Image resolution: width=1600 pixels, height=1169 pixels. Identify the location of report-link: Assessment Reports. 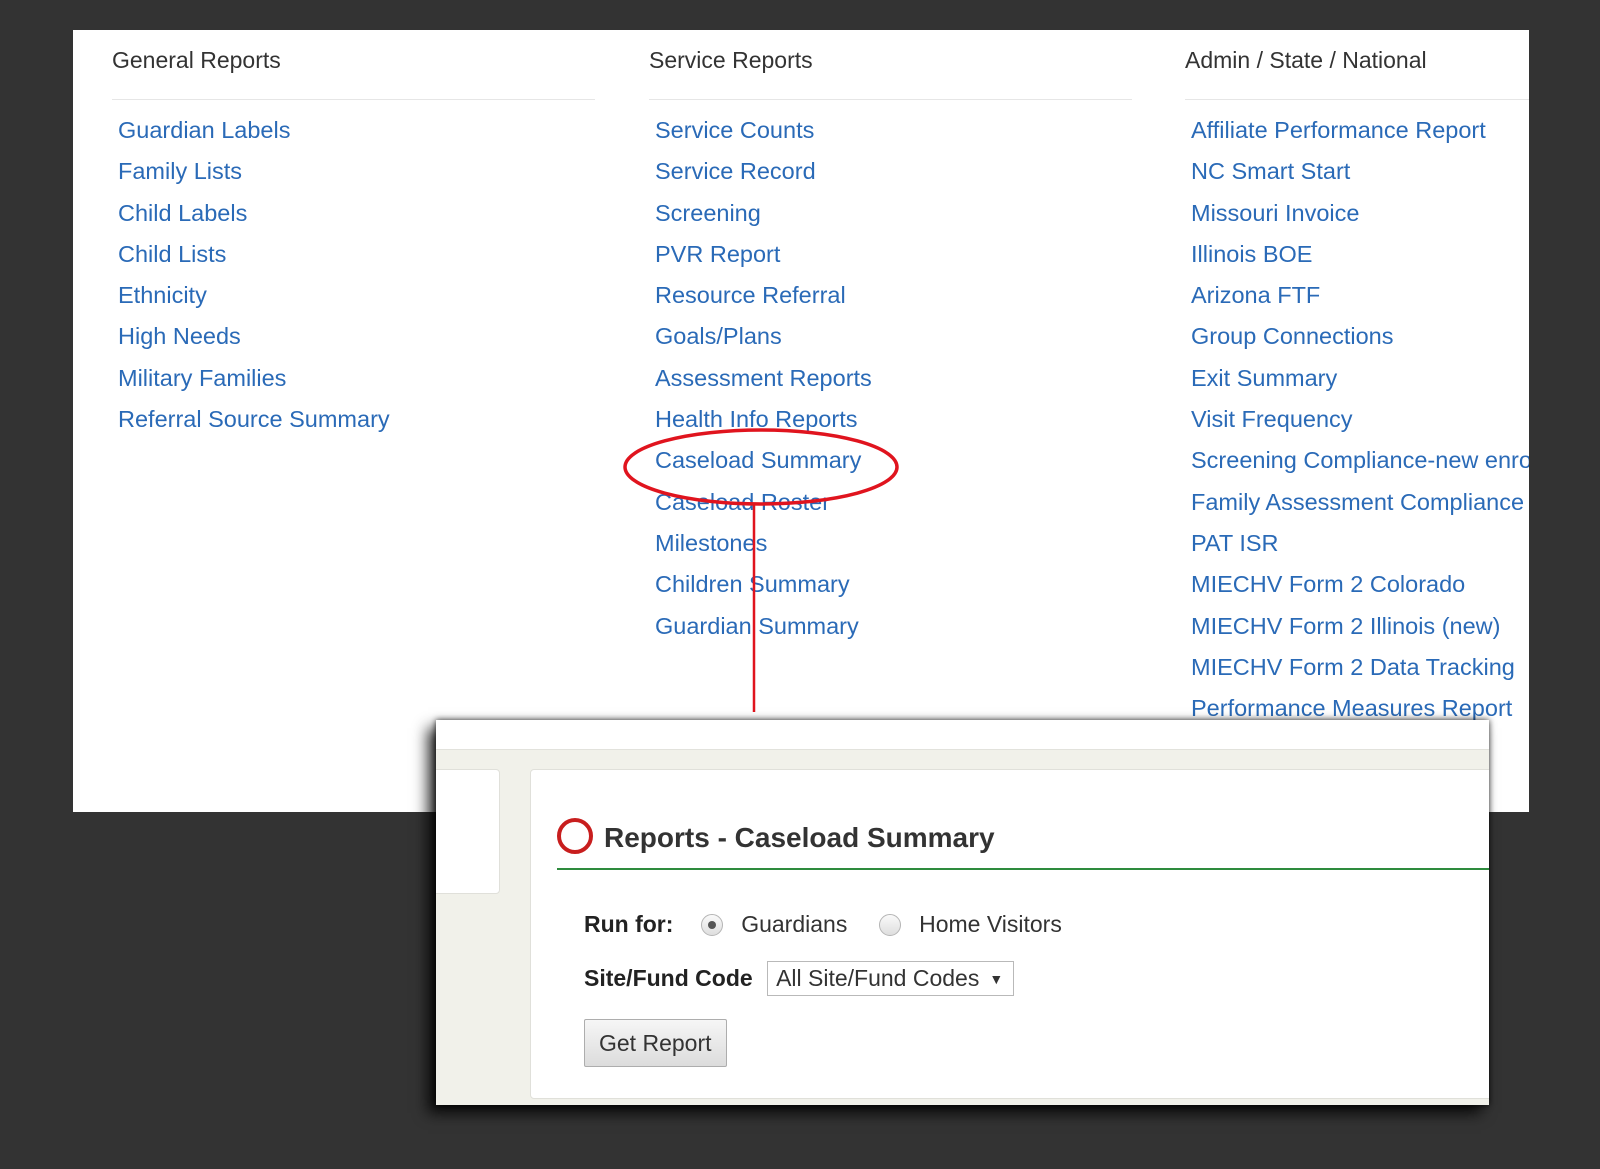
(763, 384).